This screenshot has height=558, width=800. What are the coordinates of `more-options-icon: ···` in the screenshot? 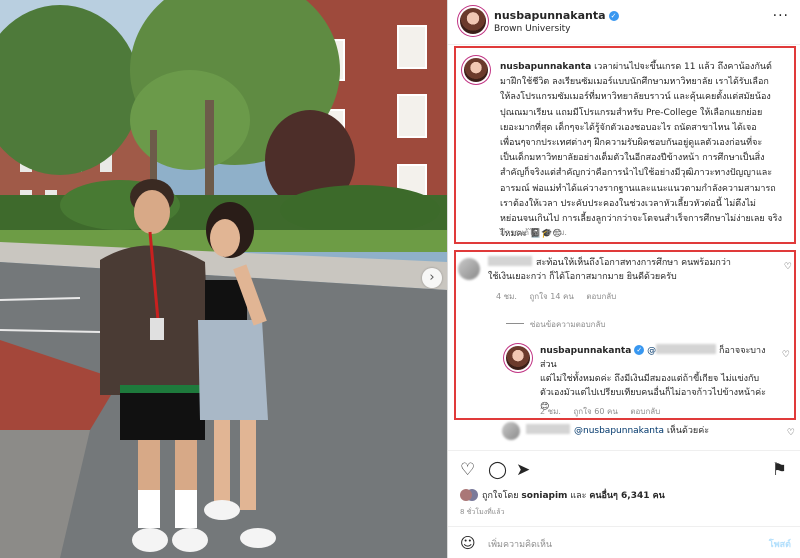 It's located at (781, 16).